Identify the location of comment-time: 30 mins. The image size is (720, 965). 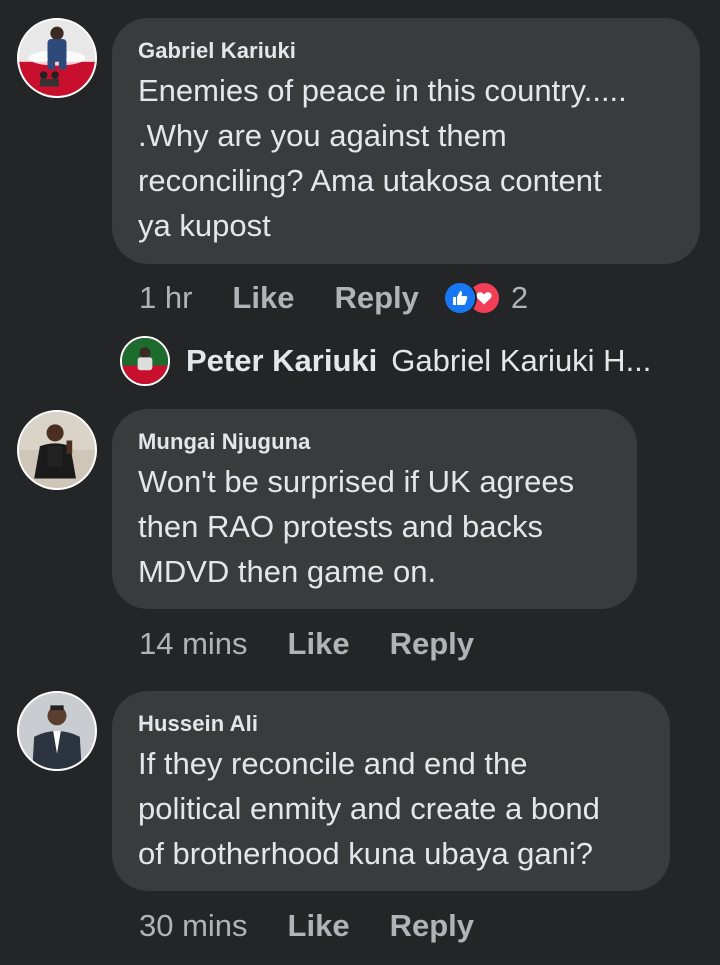
(193, 926).